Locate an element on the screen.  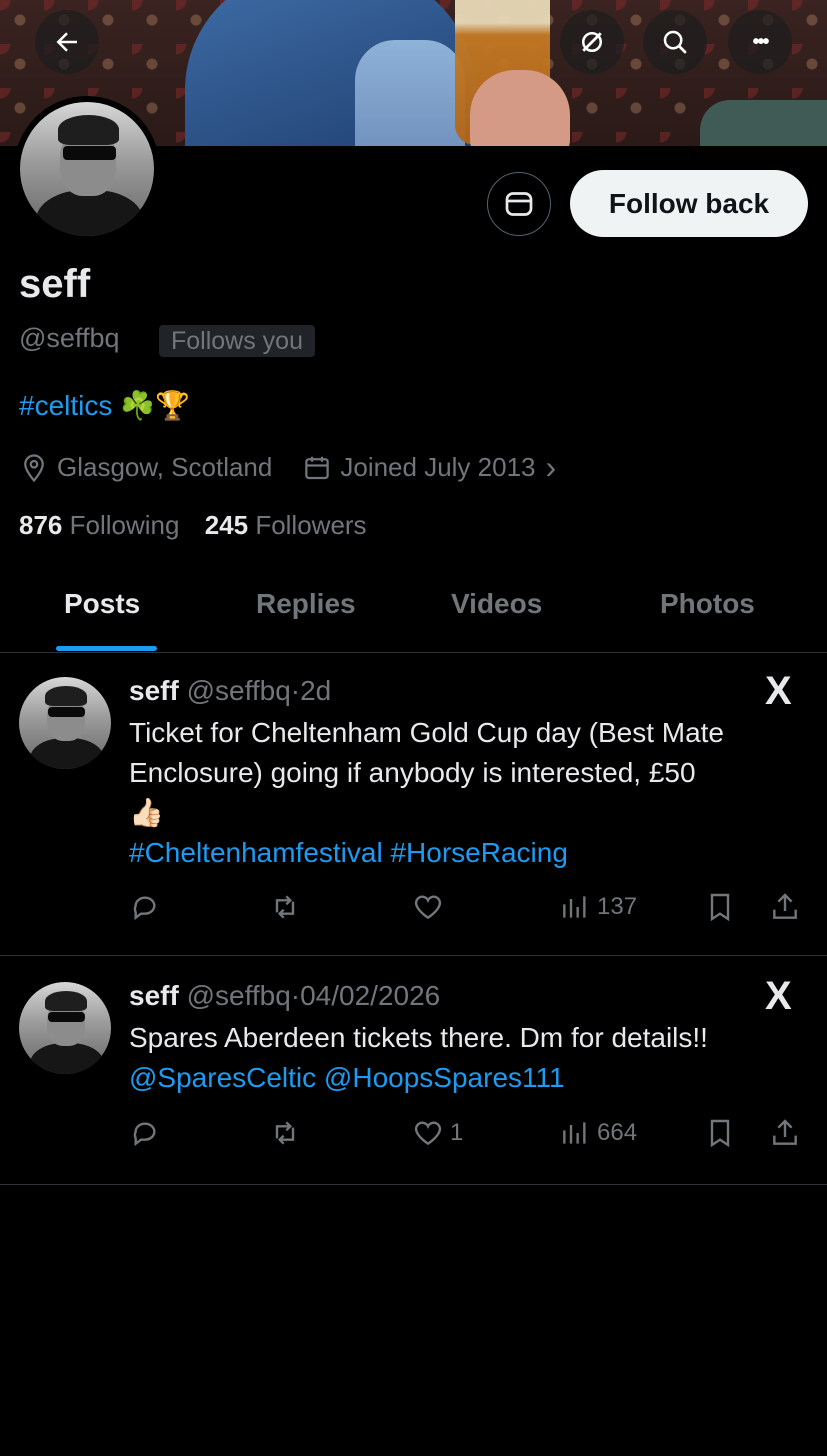
like-button: 1 is located at coordinates (437, 1133).